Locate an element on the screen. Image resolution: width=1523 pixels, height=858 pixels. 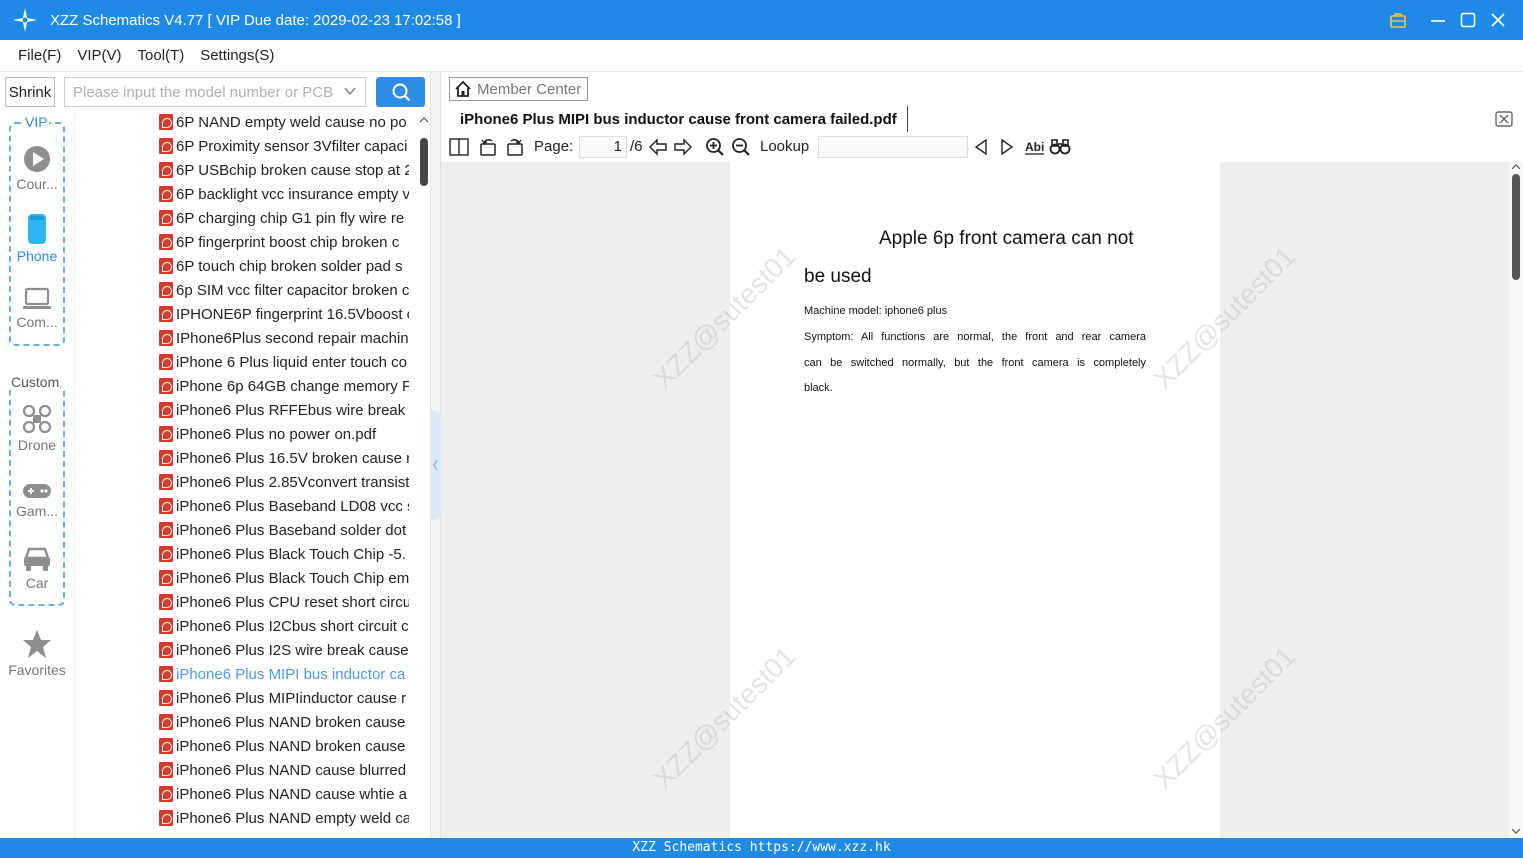
file-list-item: iPhone6 Plus NAND cause blurred is located at coordinates (284, 770).